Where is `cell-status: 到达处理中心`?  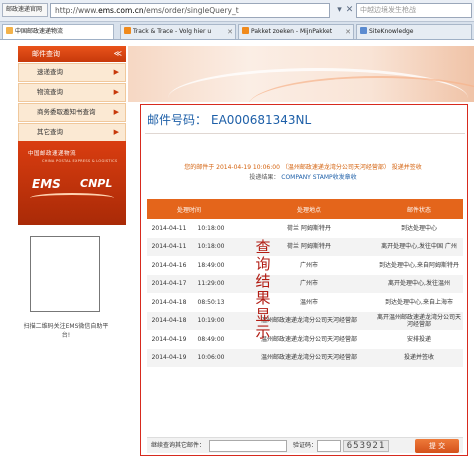
cell-status: 到达处理中心 is located at coordinates (418, 228).